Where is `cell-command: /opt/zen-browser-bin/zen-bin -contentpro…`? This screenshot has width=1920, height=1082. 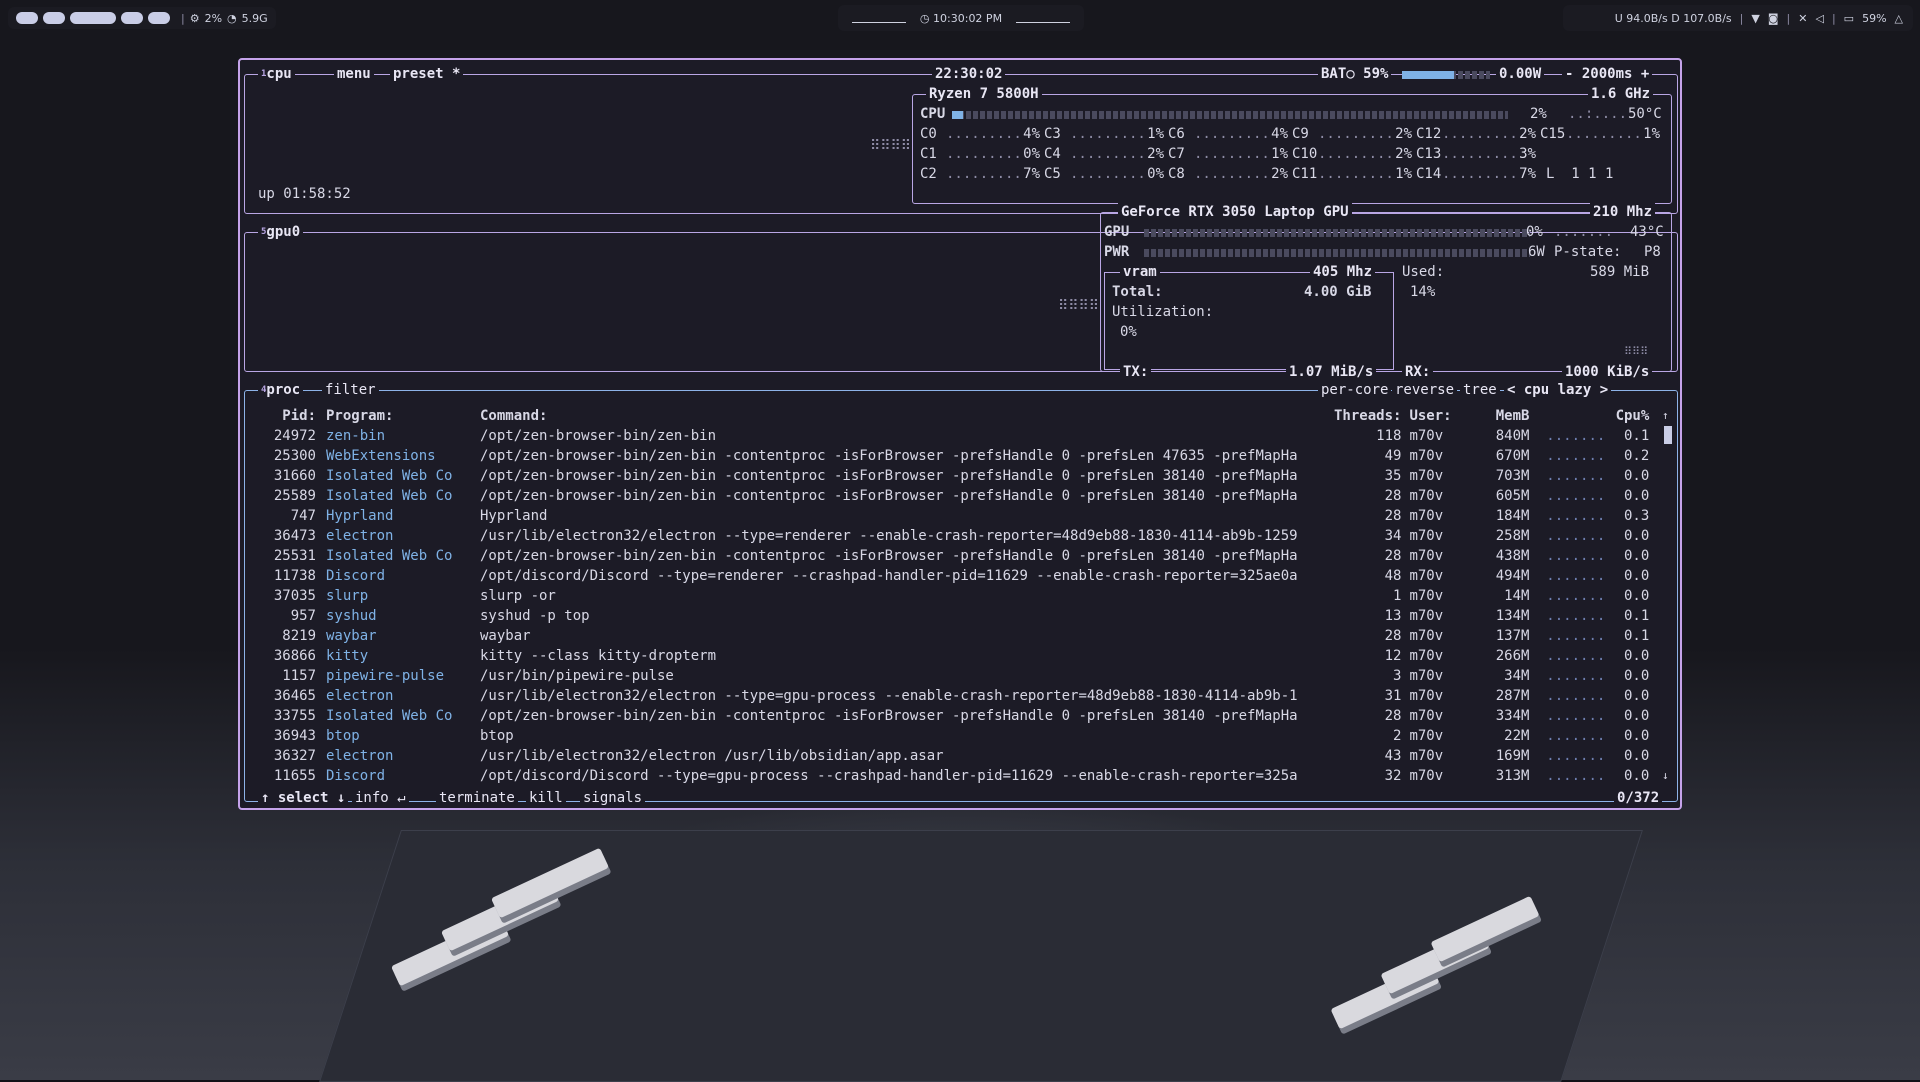 cell-command: /opt/zen-browser-bin/zen-bin -contentpro… is located at coordinates (889, 456).